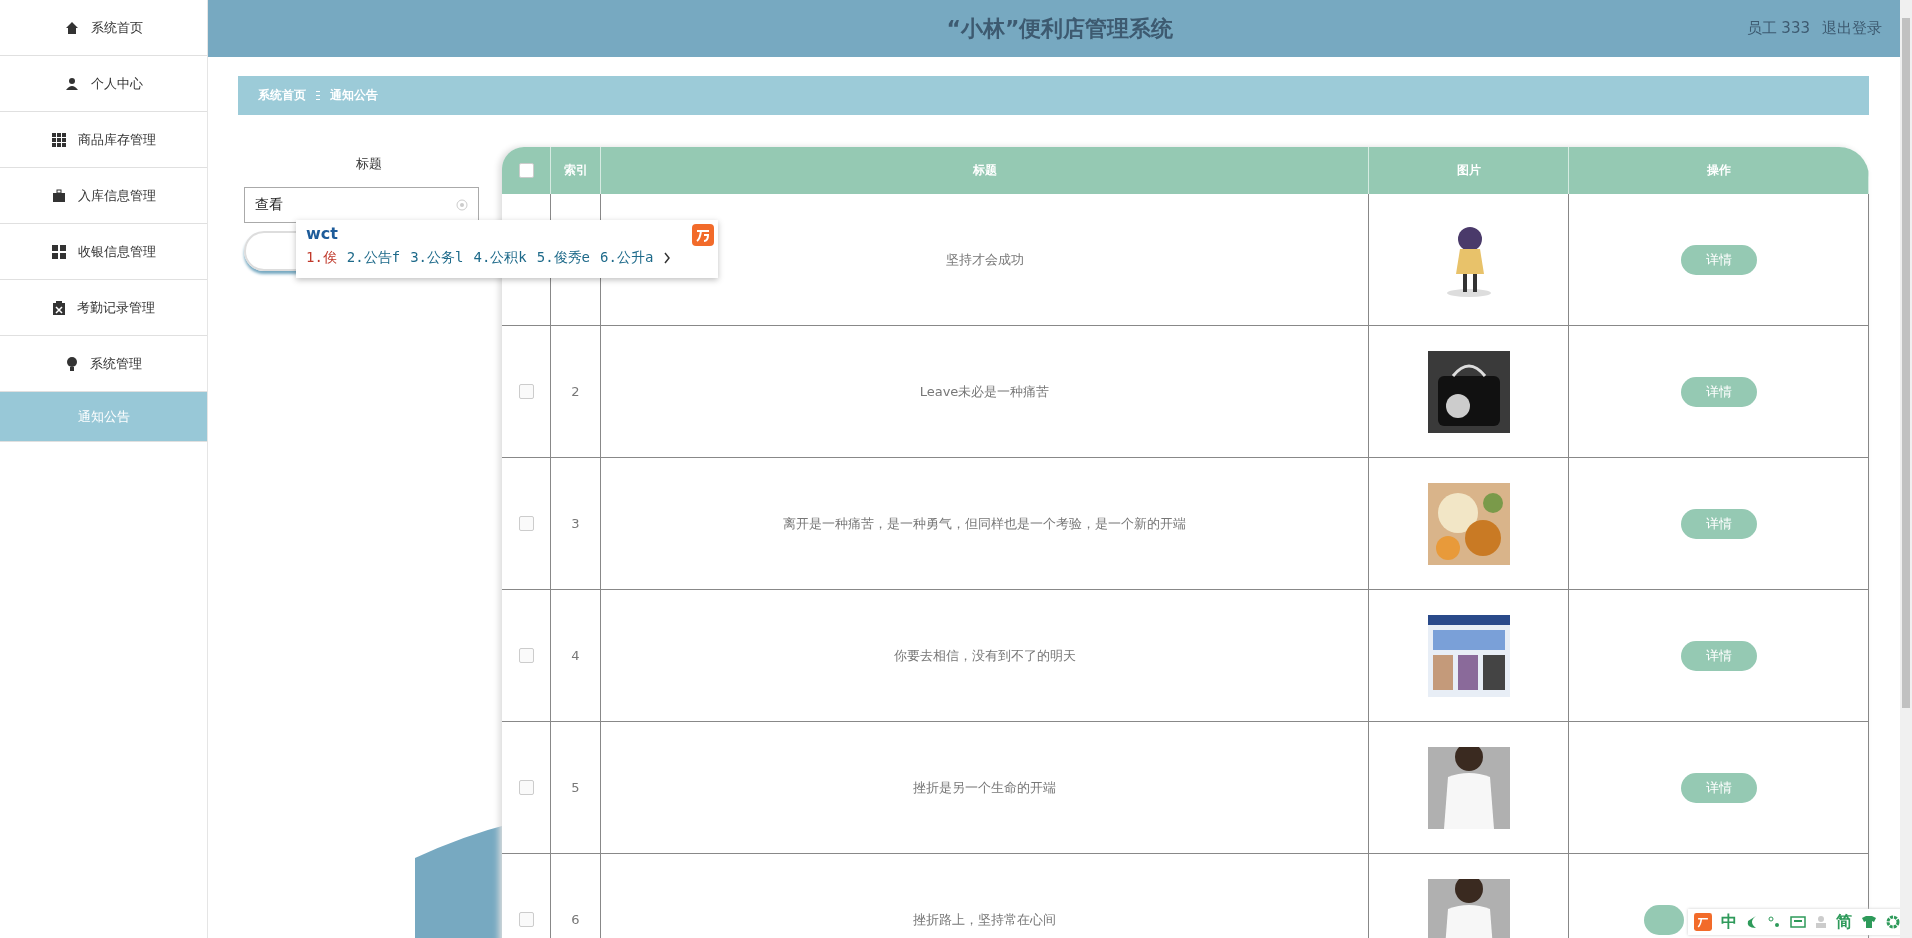  What do you see at coordinates (984, 655) in the screenshot?
I see `title-cell: 你要去相信，没有到不了的明天` at bounding box center [984, 655].